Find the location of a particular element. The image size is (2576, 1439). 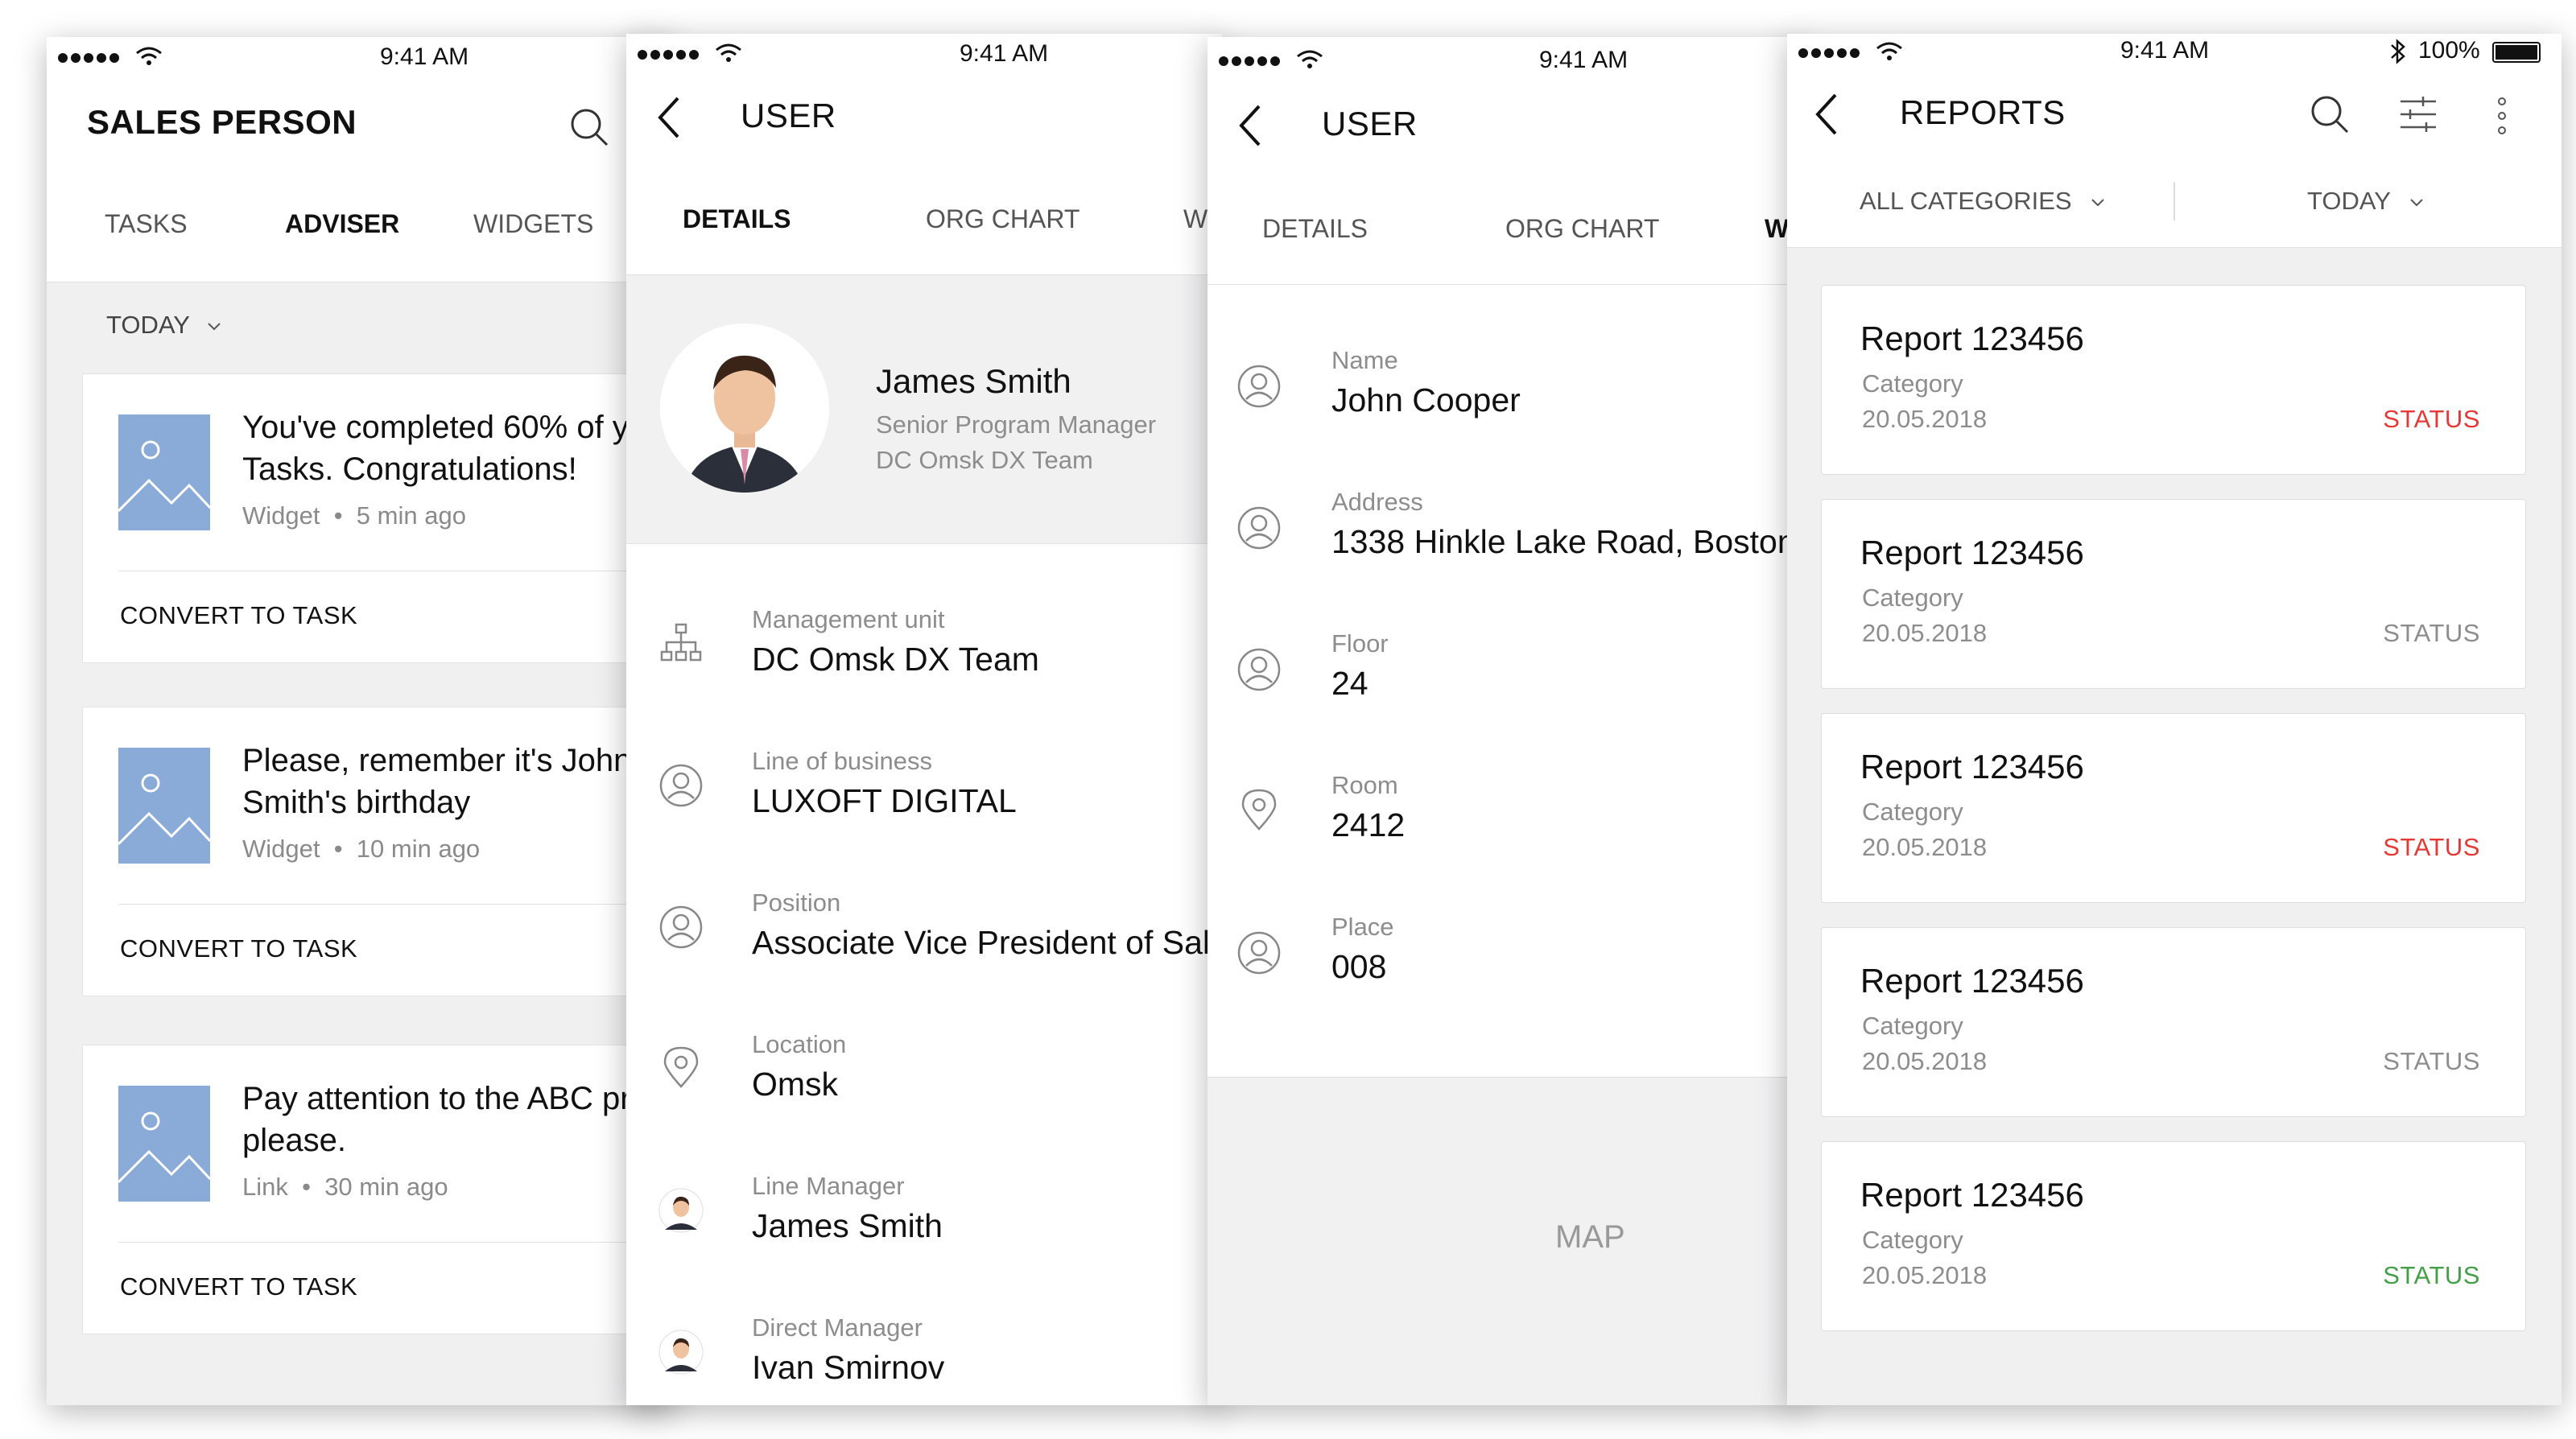

detail-row-floor: Floor 24 is located at coordinates (1505, 689).